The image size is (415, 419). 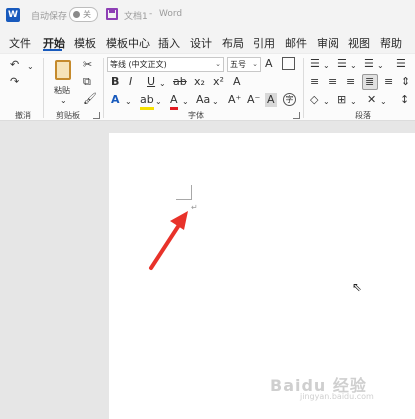 I want to click on change-case-button: Aa, so click(x=203, y=100).